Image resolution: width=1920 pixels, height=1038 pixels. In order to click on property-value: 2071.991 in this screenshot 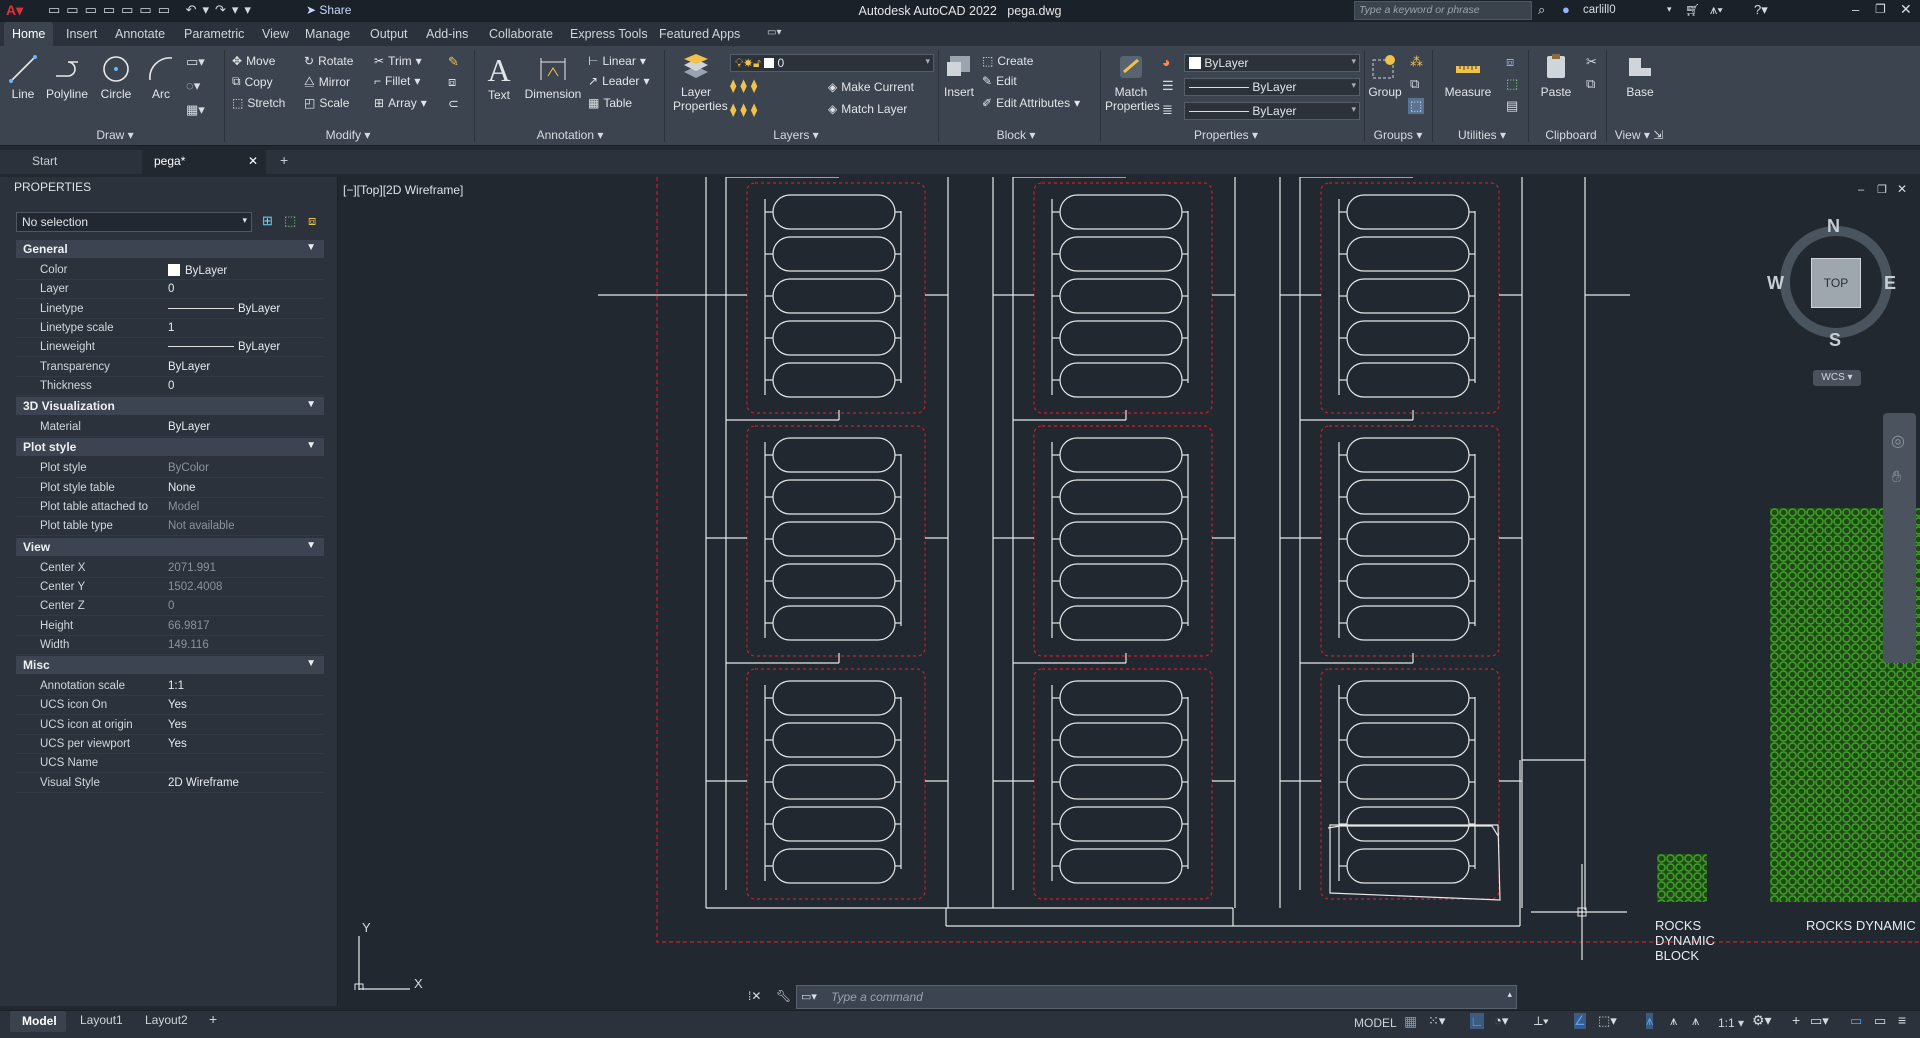, I will do `click(192, 568)`.